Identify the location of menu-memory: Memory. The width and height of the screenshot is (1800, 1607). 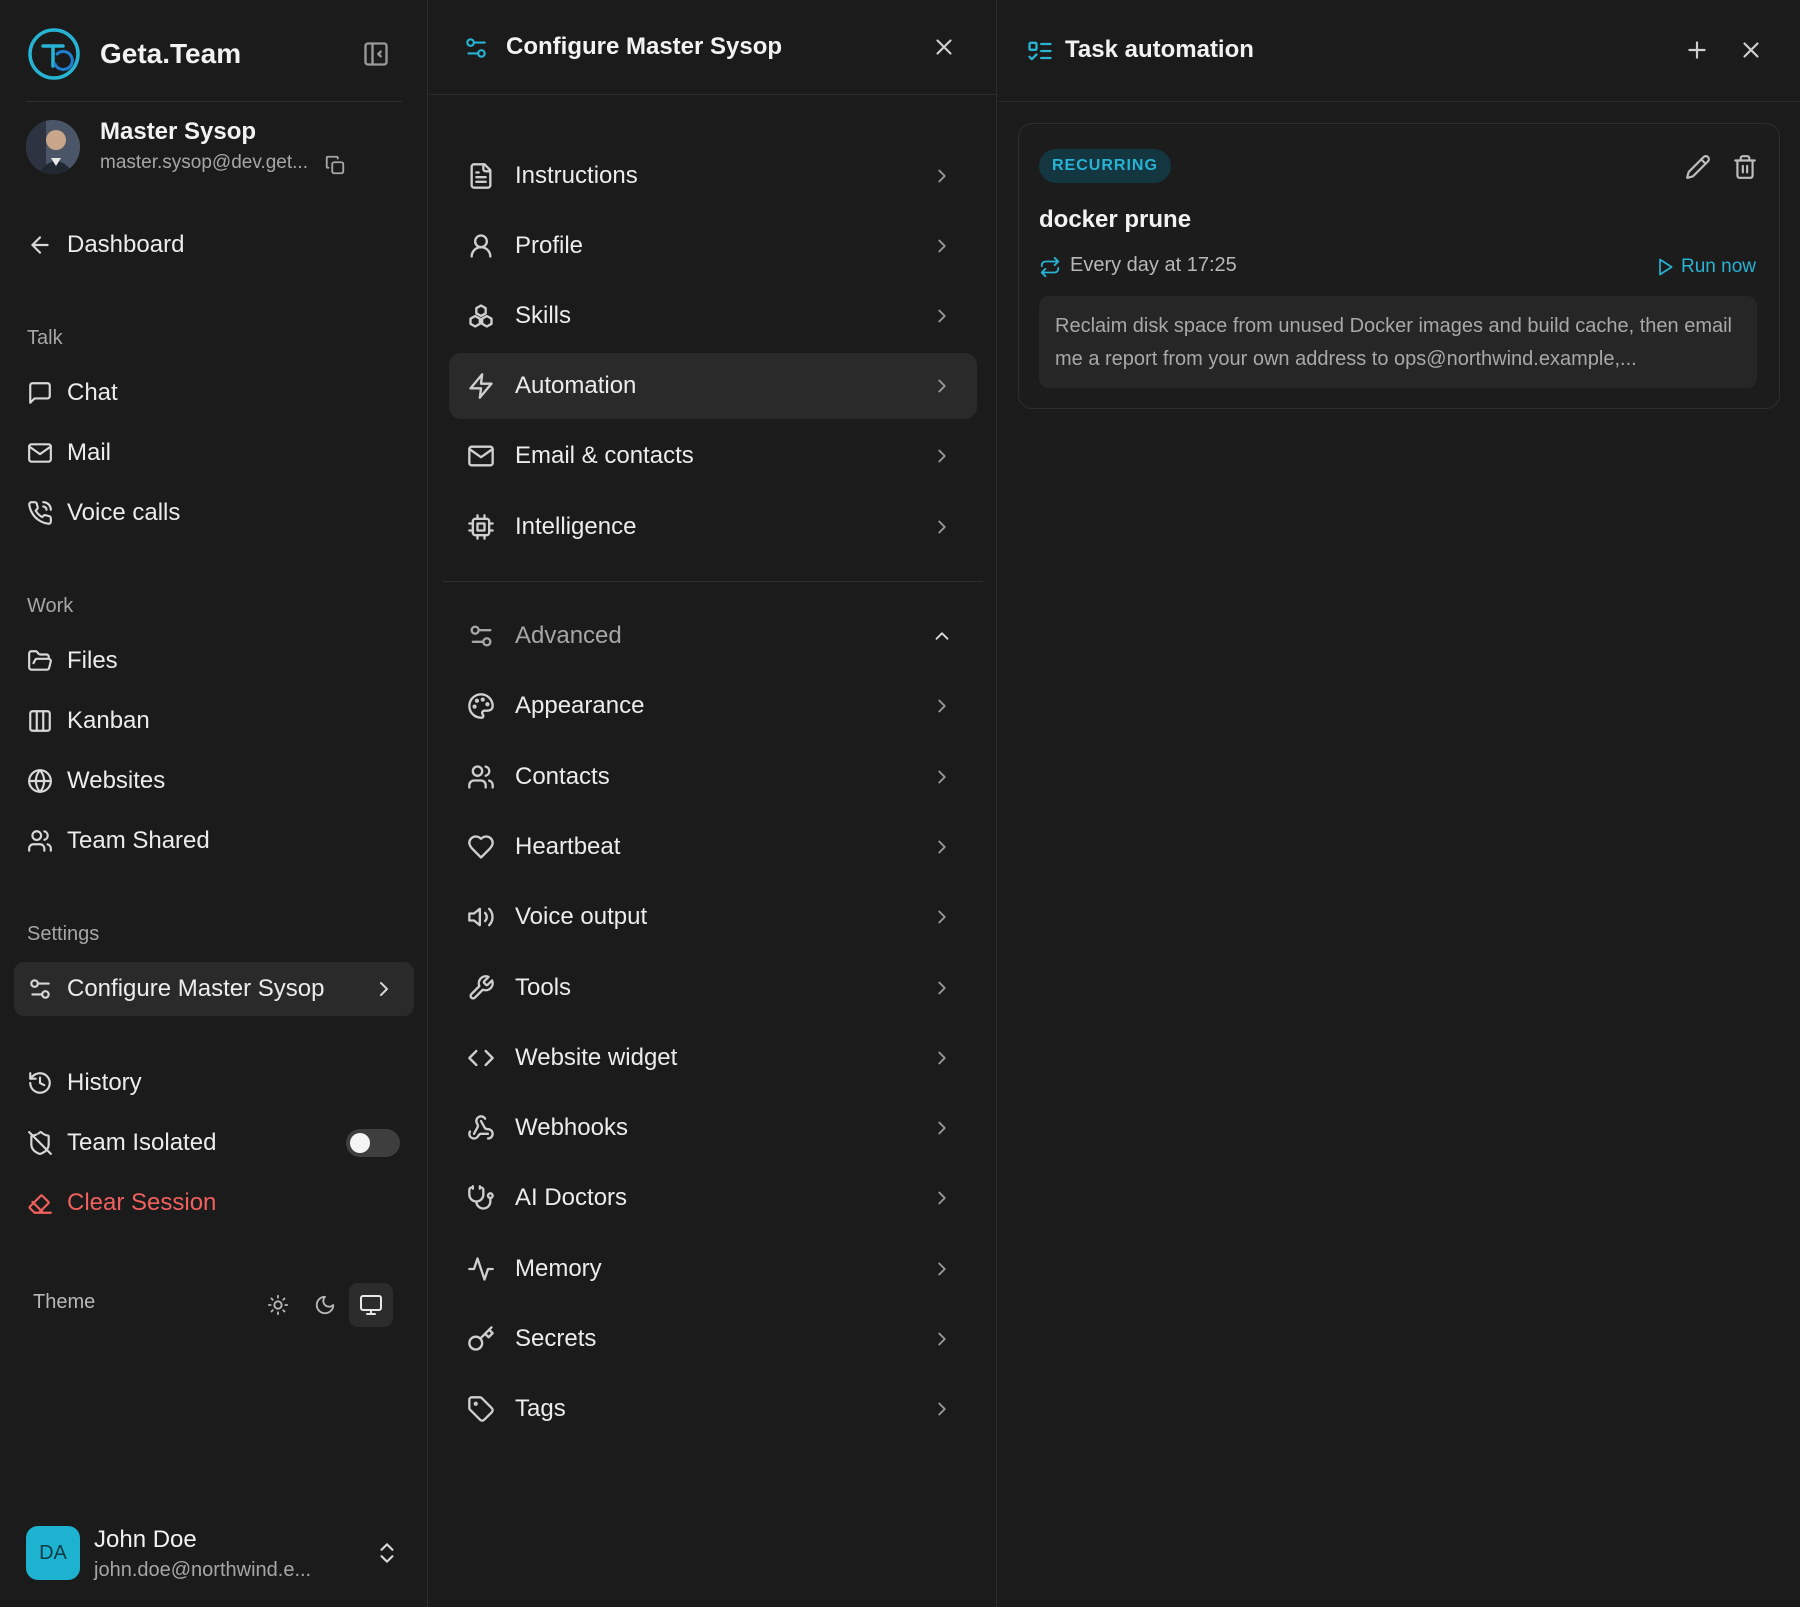
(713, 1269).